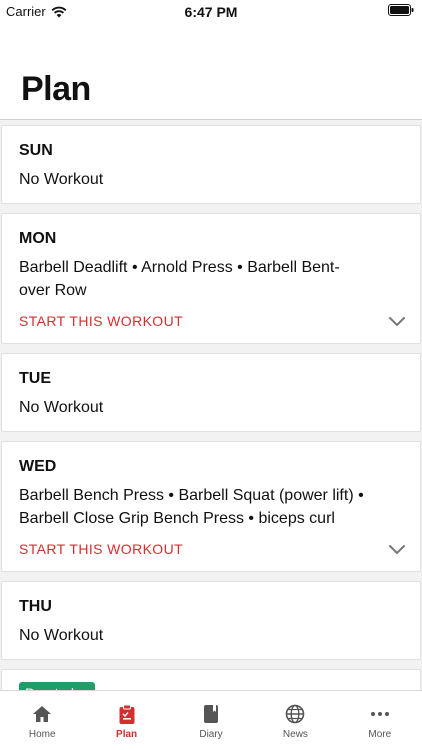  Describe the element at coordinates (211, 734) in the screenshot. I see `tab-label: Diary` at that location.